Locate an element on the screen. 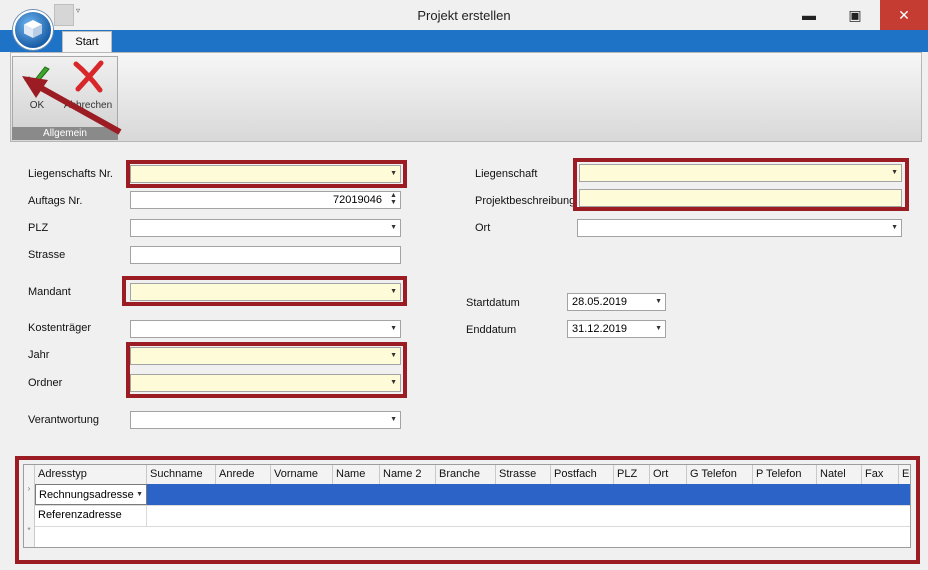 The width and height of the screenshot is (928, 570). kostentraeger-combo: ▼ is located at coordinates (265, 329).